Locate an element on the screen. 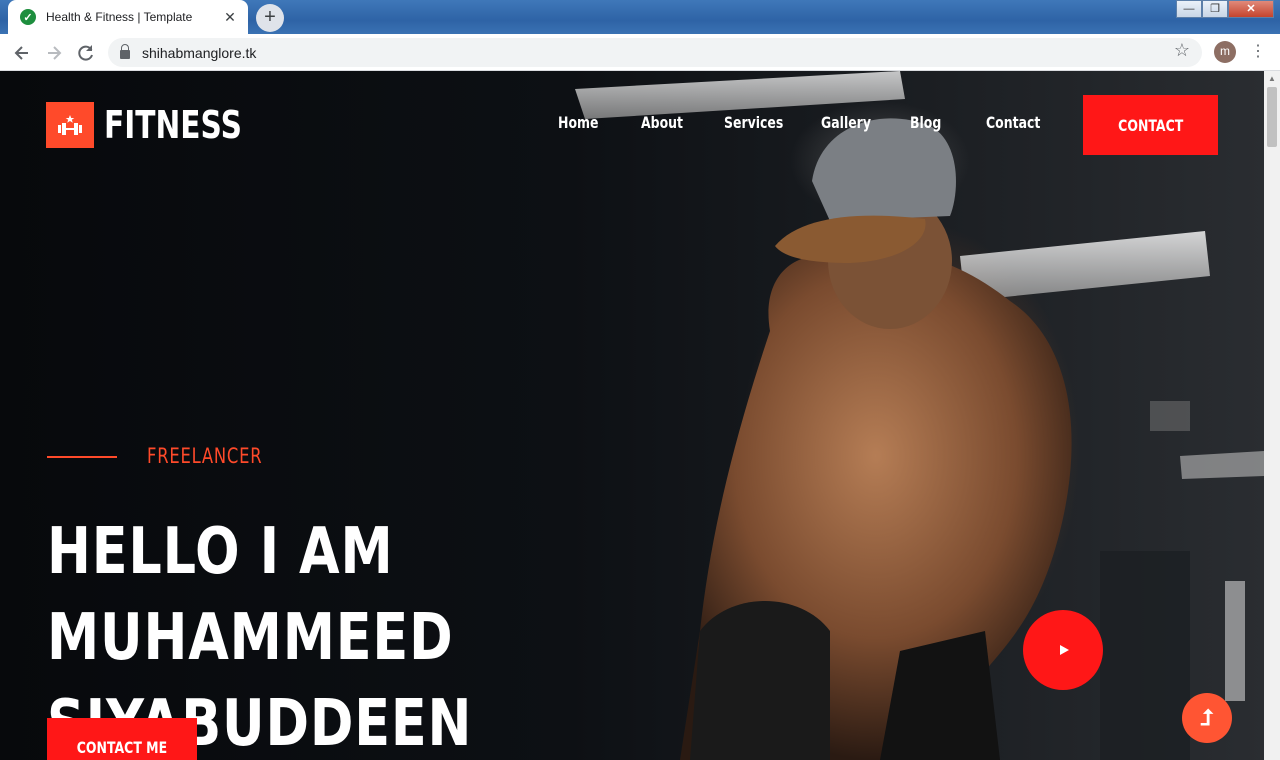  nav-contact: Contact is located at coordinates (1013, 122).